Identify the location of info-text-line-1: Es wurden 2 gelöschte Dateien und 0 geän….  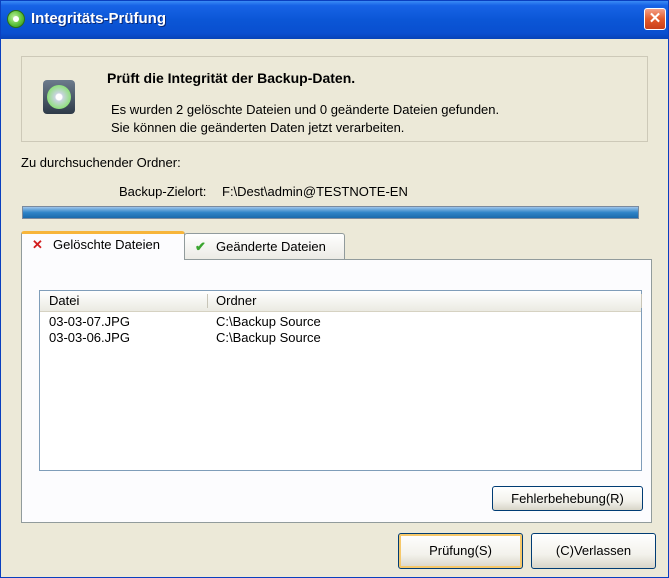
(305, 109).